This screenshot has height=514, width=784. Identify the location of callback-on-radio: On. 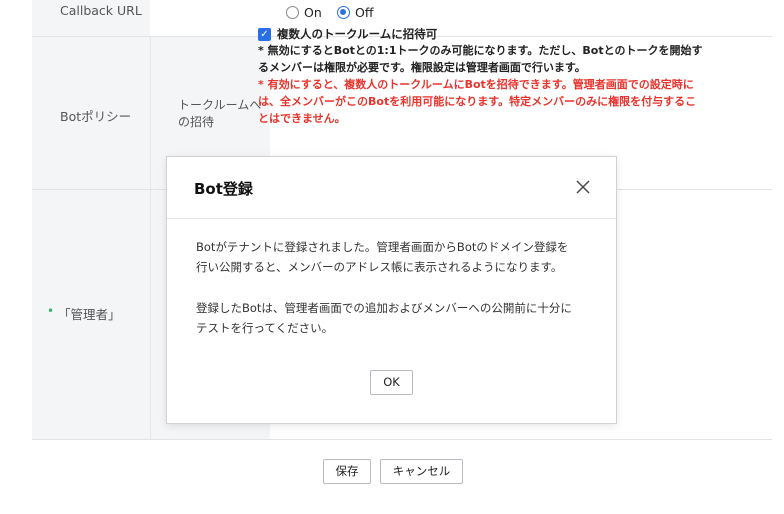
(304, 12).